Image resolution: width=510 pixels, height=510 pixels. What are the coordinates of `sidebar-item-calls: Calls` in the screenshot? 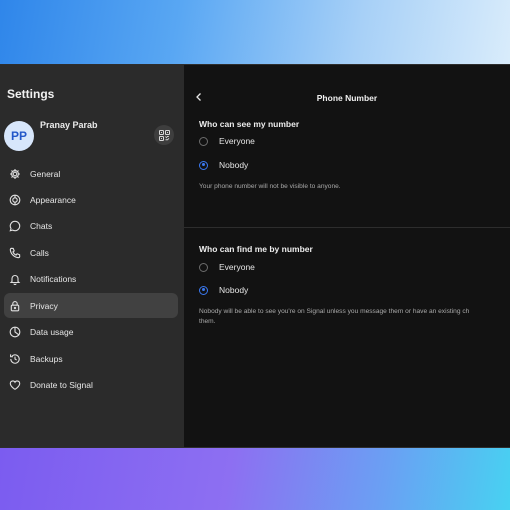 It's located at (91, 252).